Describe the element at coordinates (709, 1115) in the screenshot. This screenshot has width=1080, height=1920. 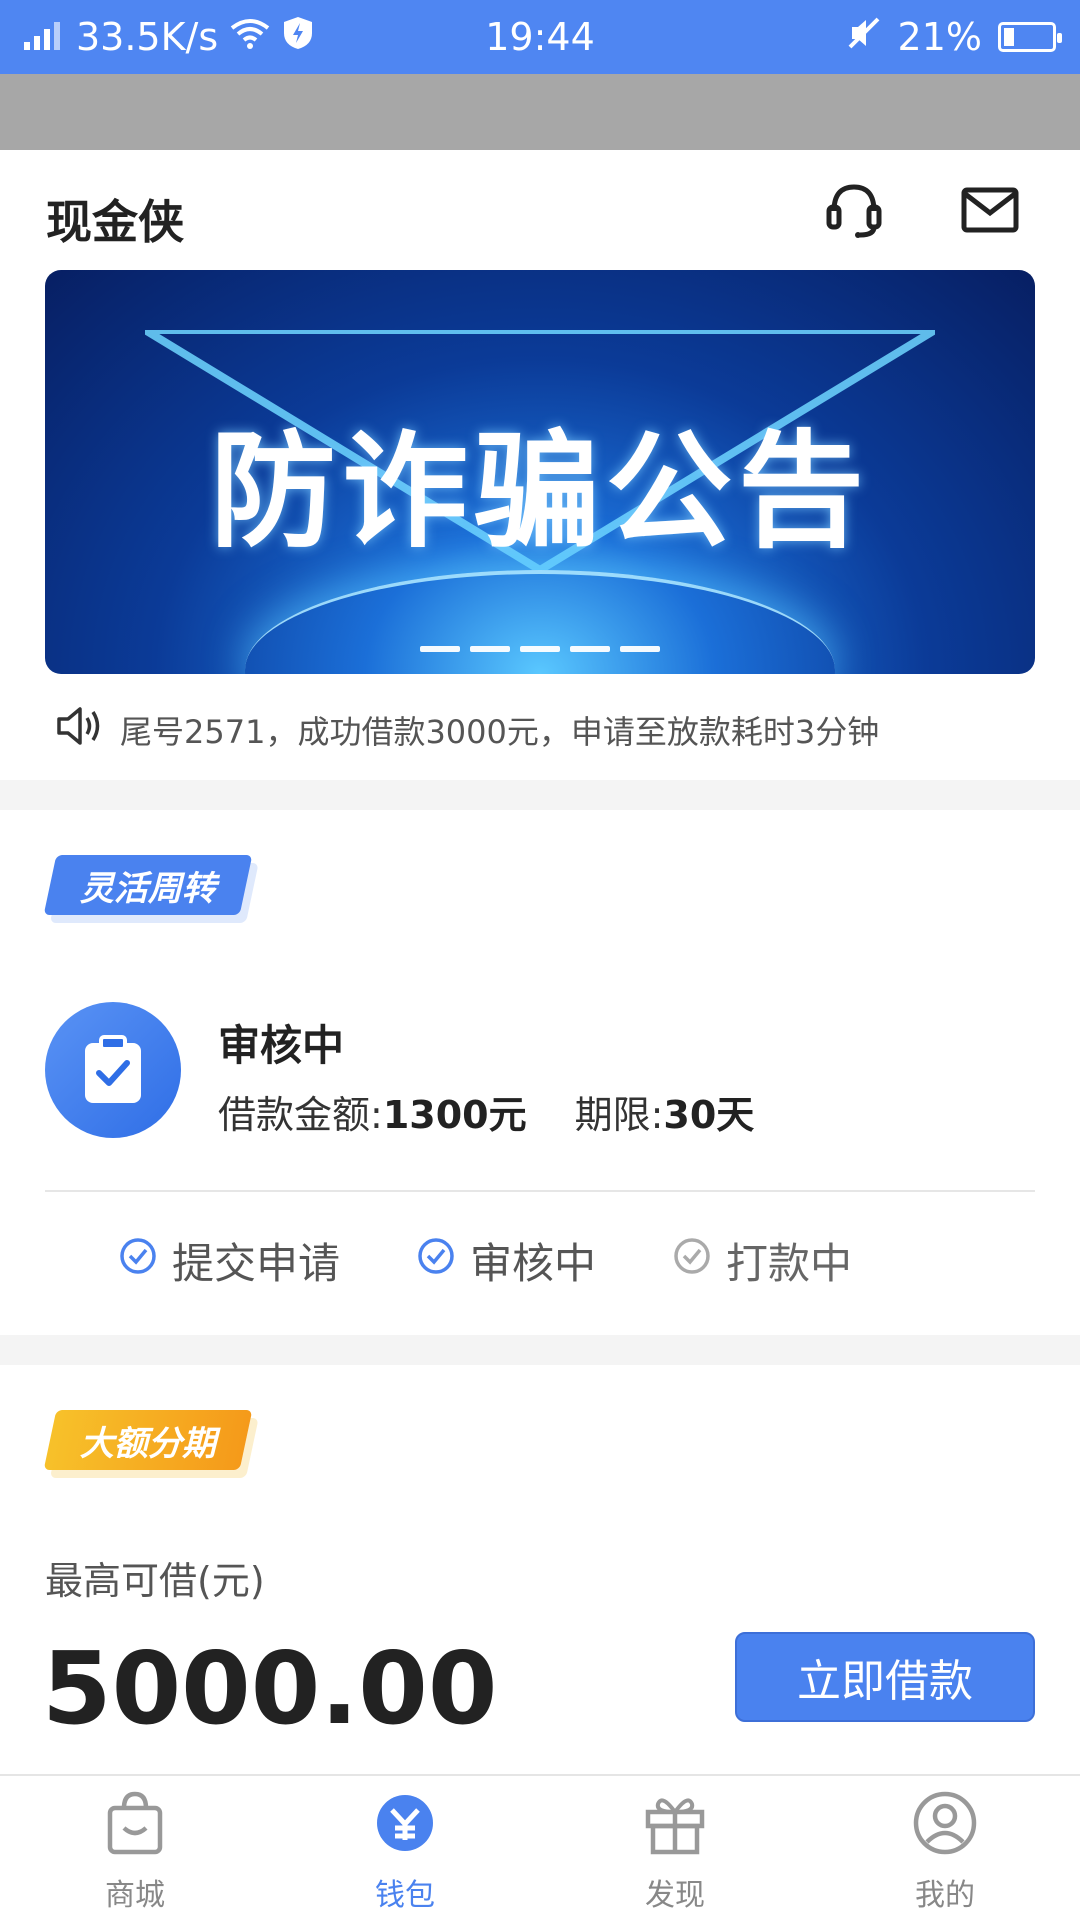
I see `loan-term-value: 30天` at that location.